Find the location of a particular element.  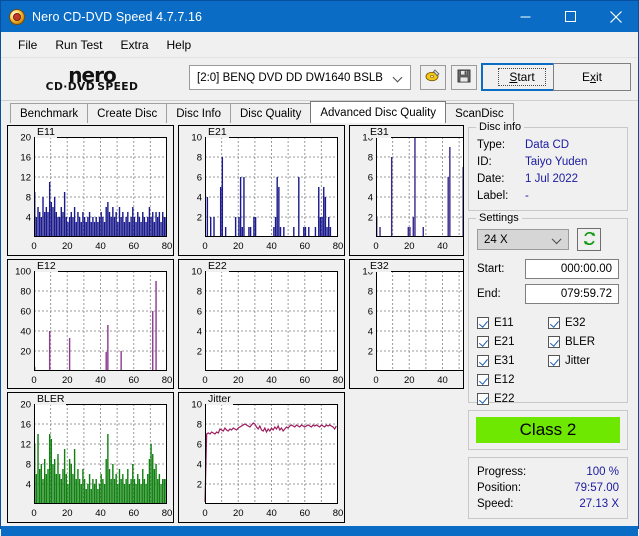

svg-text: 12 is located at coordinates (25, 445).